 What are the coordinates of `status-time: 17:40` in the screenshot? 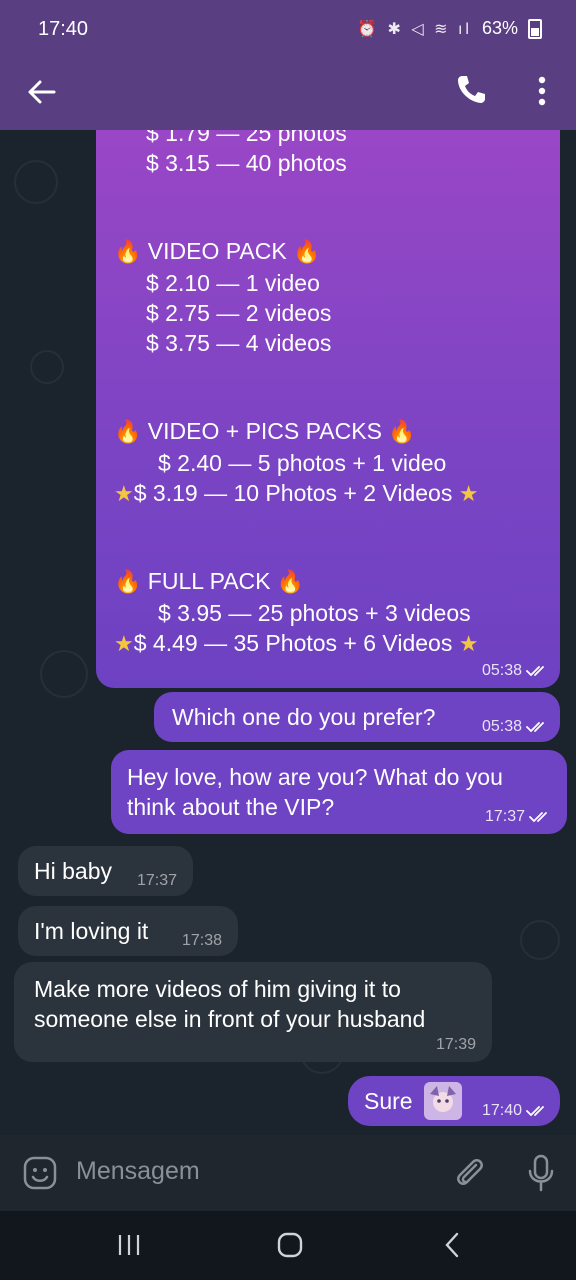 It's located at (63, 29).